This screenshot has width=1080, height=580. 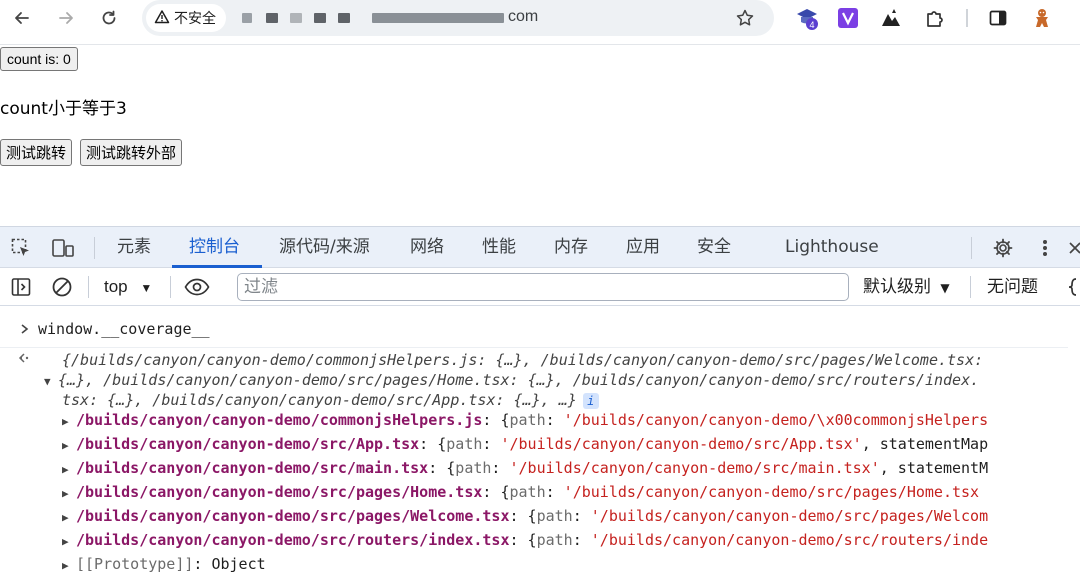 What do you see at coordinates (643, 247) in the screenshot?
I see `tab-application: 应用` at bounding box center [643, 247].